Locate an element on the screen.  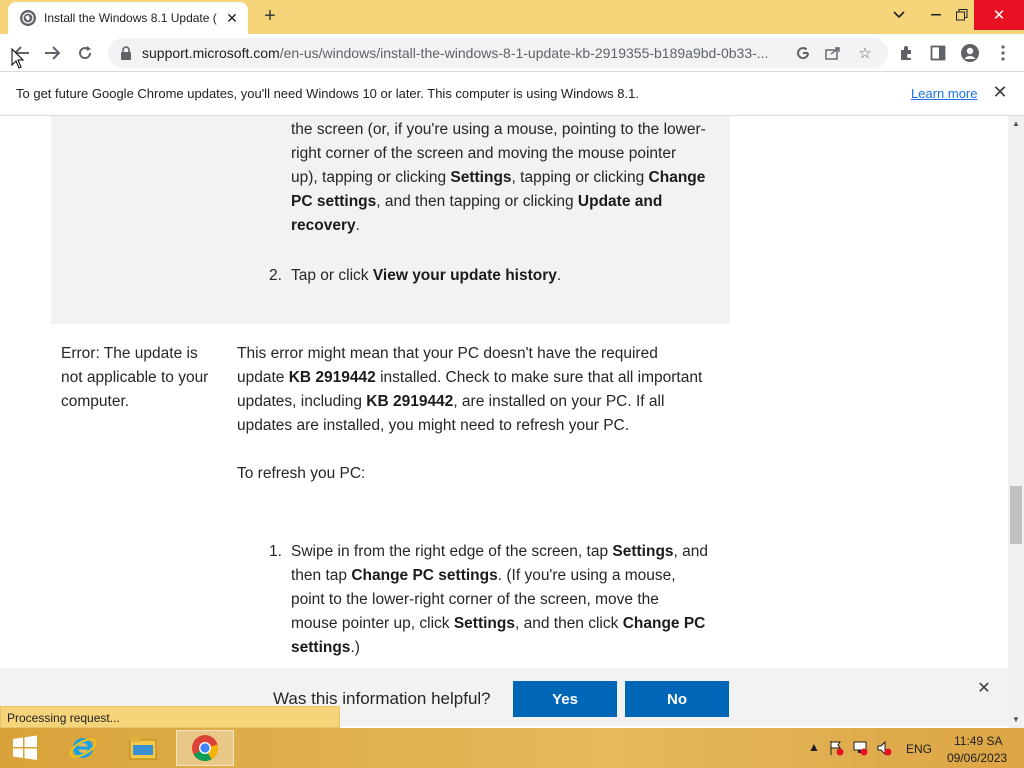
list-item: settings.) is located at coordinates (325, 647).